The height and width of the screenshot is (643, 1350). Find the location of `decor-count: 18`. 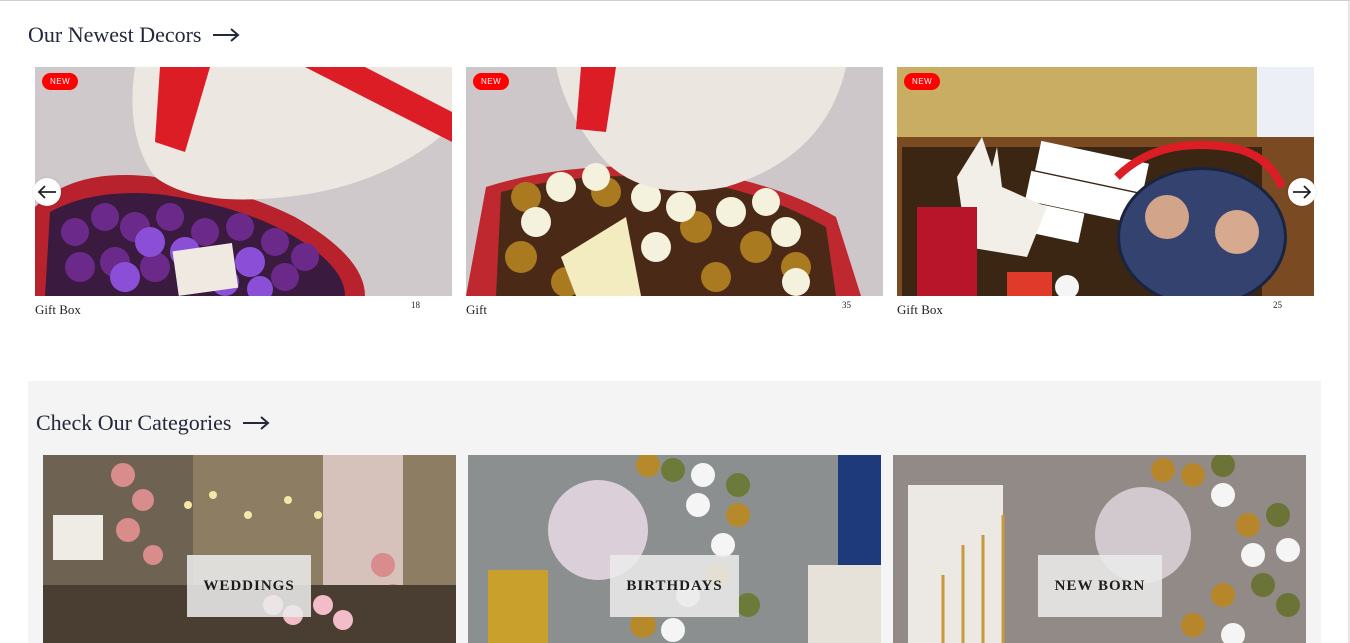

decor-count: 18 is located at coordinates (415, 305).